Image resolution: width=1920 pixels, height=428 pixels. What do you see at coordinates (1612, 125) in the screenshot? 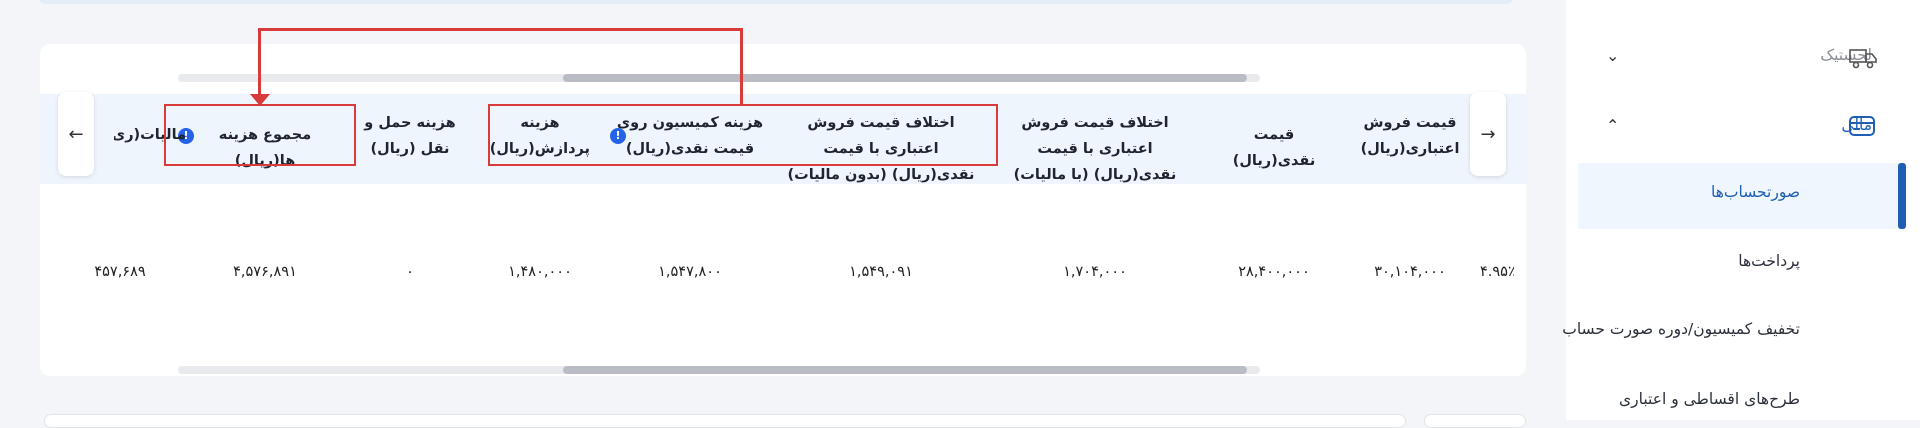
I see `finance-chevron-up-icon: ⌃` at bounding box center [1612, 125].